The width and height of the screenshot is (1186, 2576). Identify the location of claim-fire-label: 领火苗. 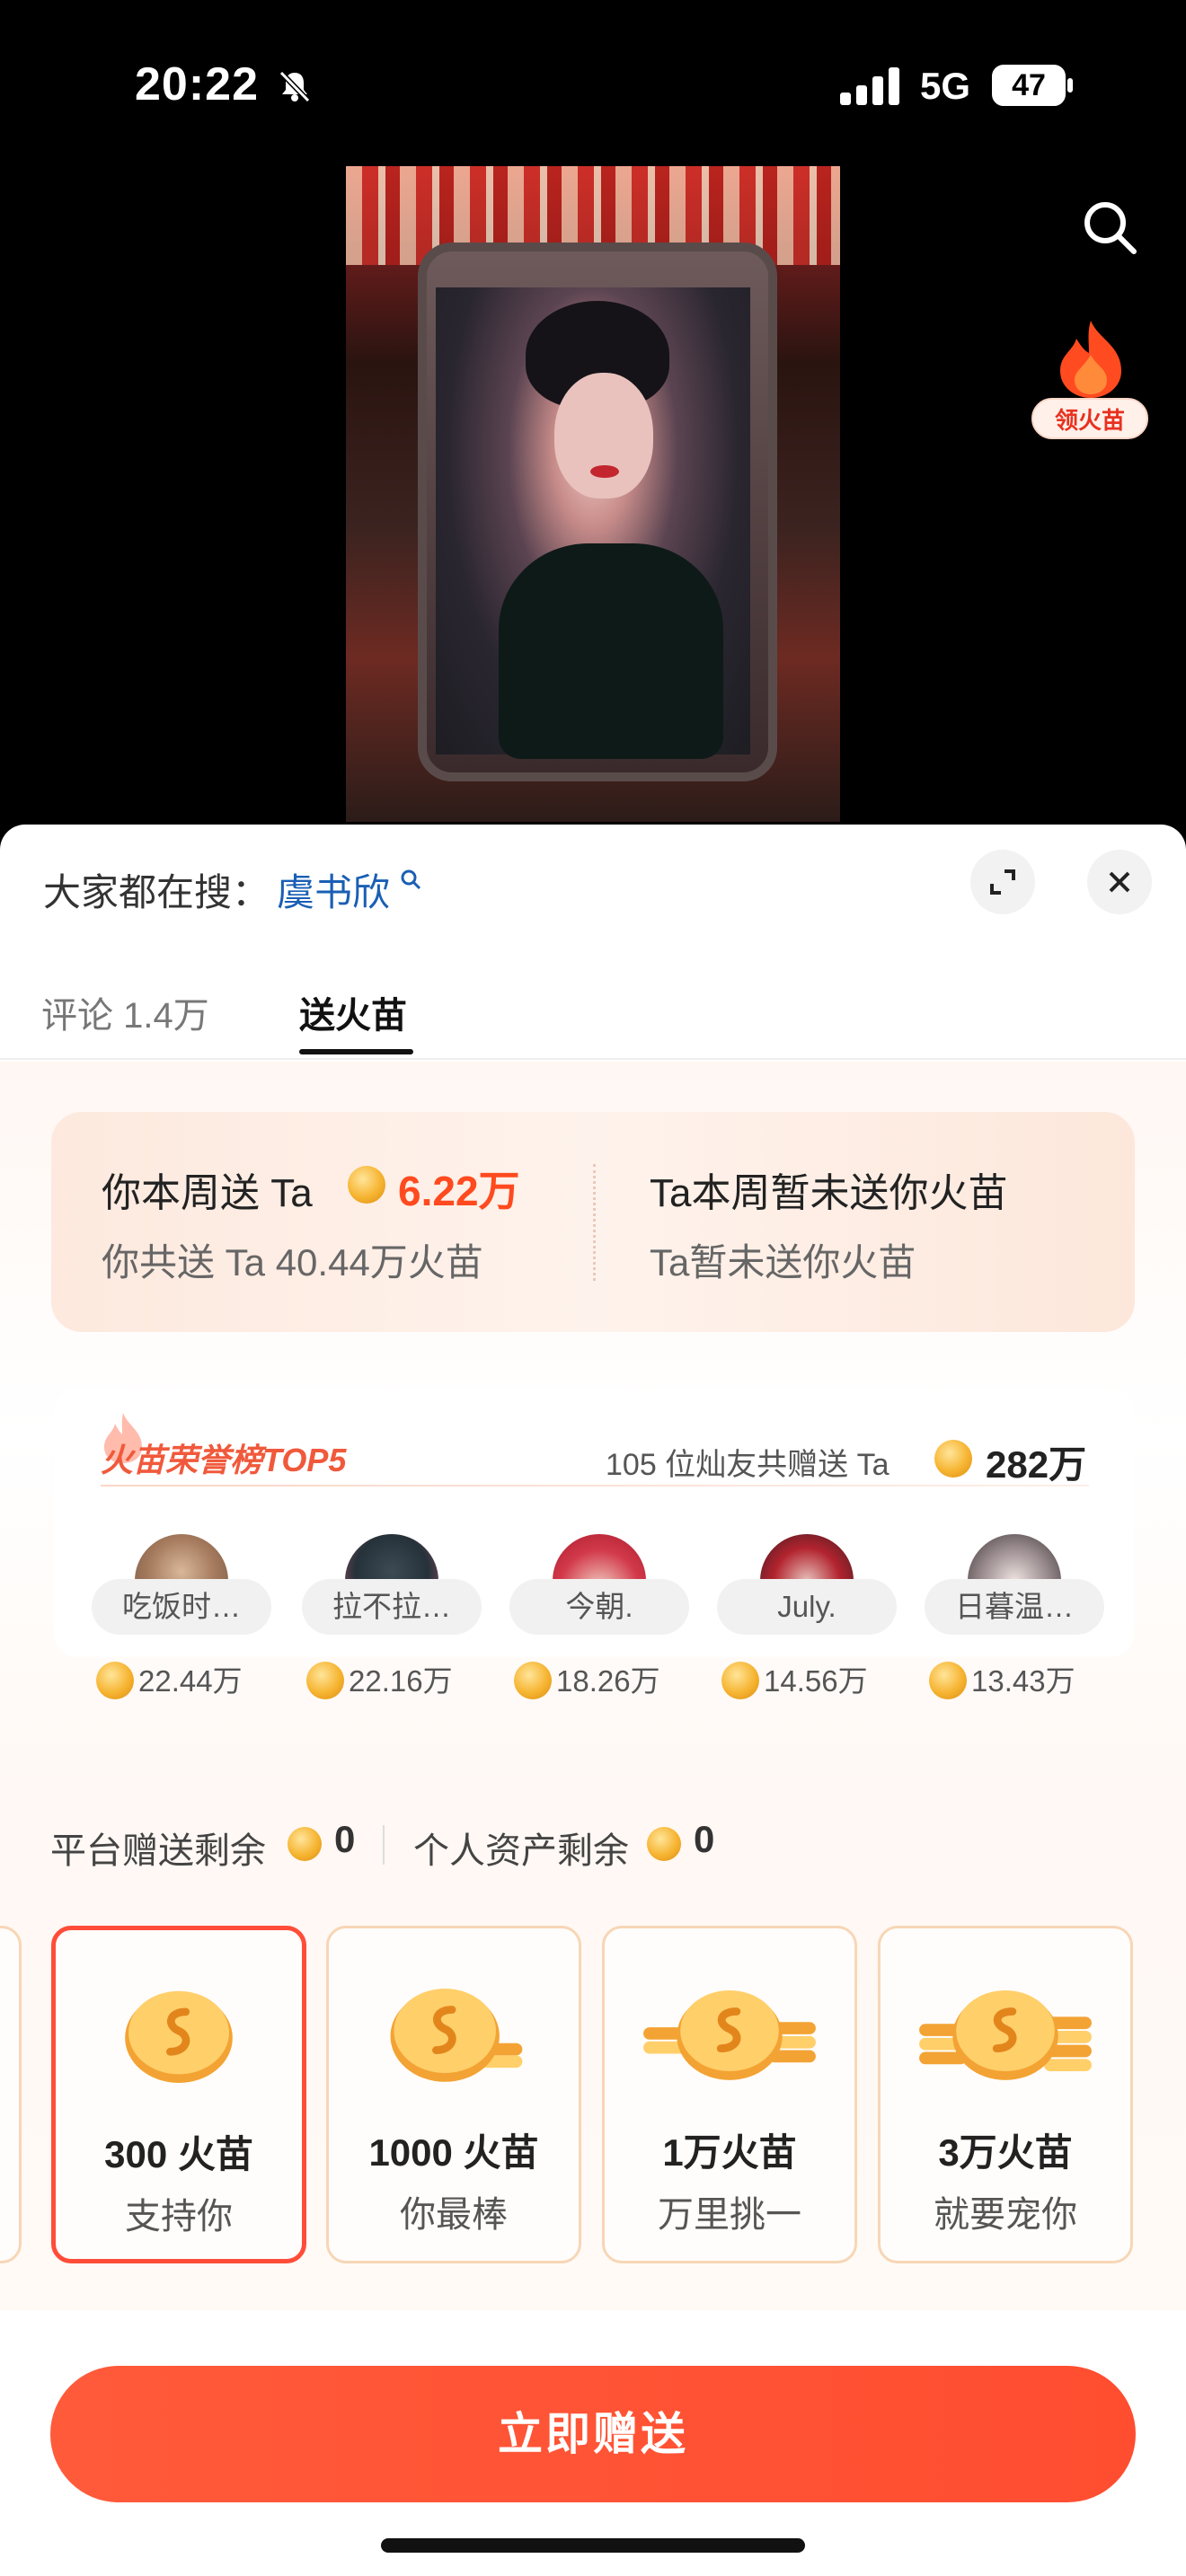
(1089, 418).